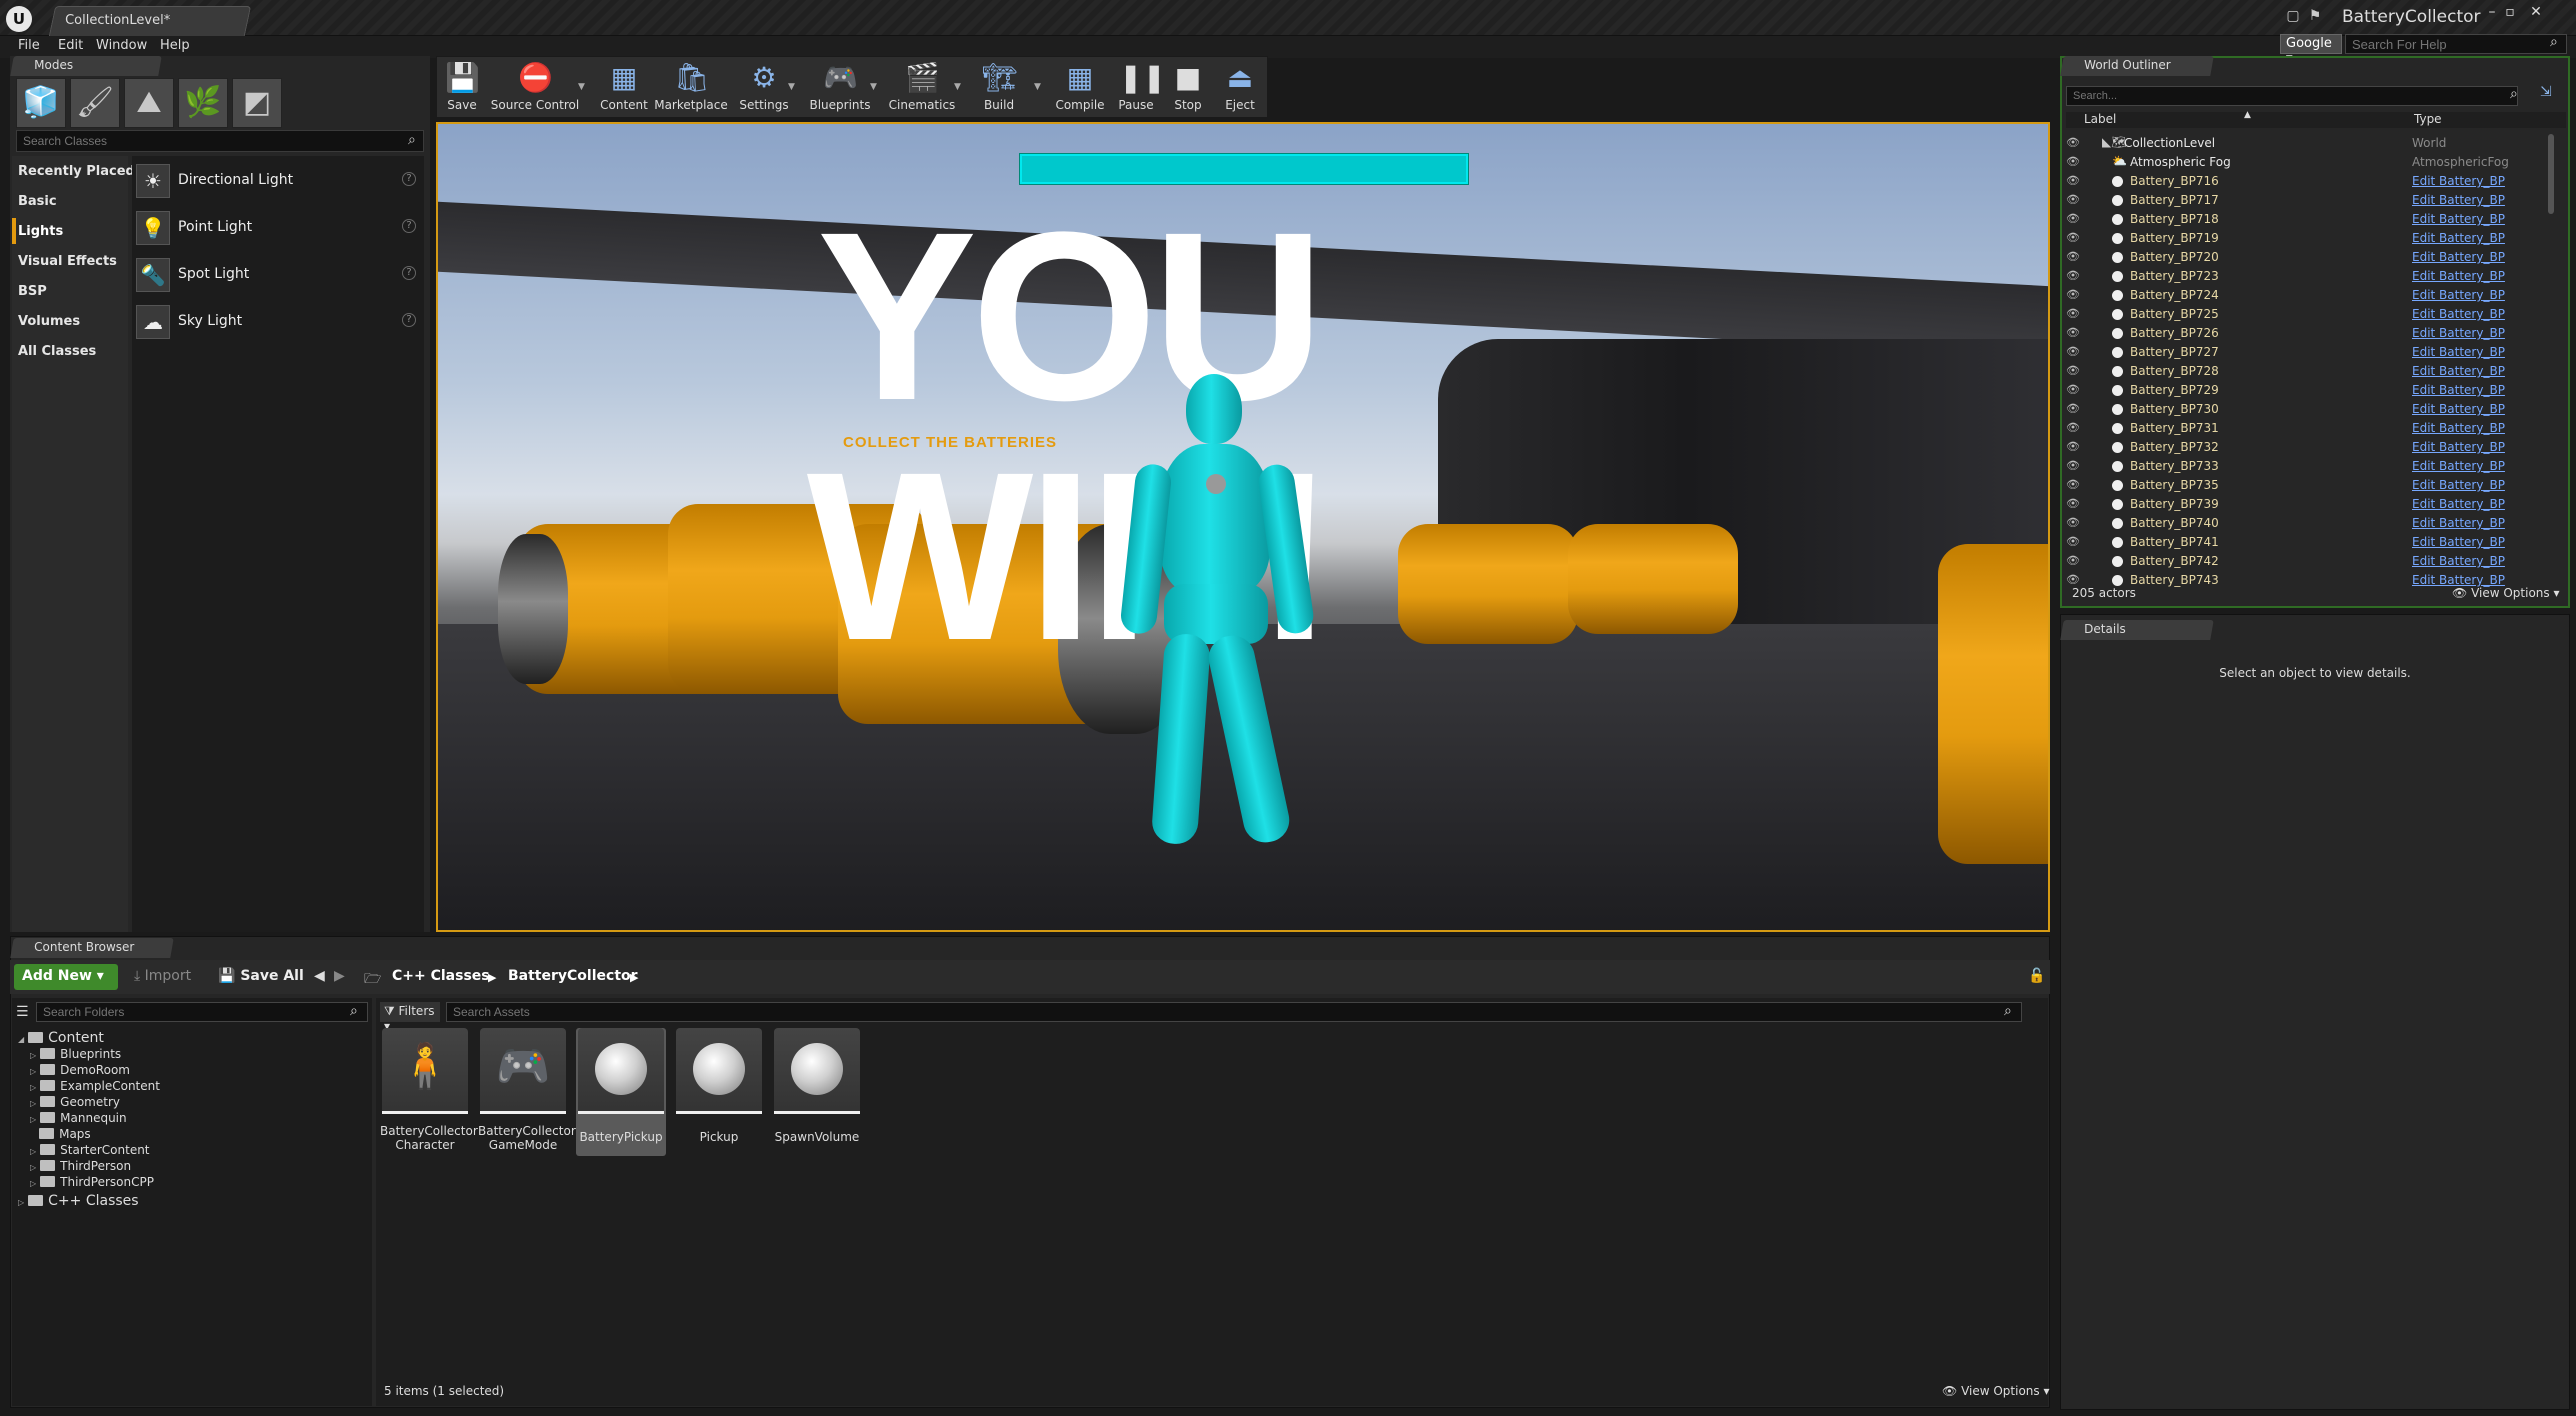  Describe the element at coordinates (261, 976) in the screenshot. I see `save-all-button: 💾 Save All` at that location.